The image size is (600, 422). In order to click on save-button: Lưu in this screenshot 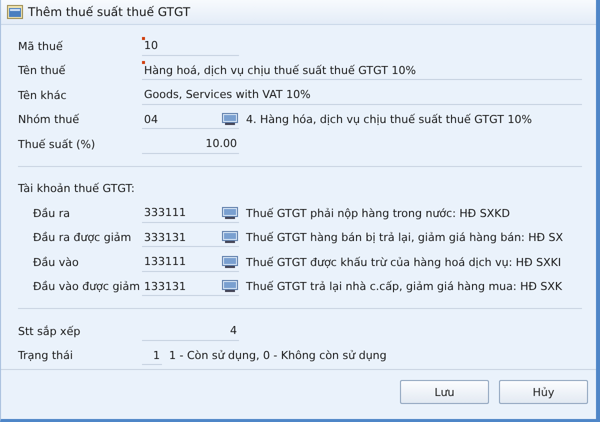, I will do `click(444, 392)`.